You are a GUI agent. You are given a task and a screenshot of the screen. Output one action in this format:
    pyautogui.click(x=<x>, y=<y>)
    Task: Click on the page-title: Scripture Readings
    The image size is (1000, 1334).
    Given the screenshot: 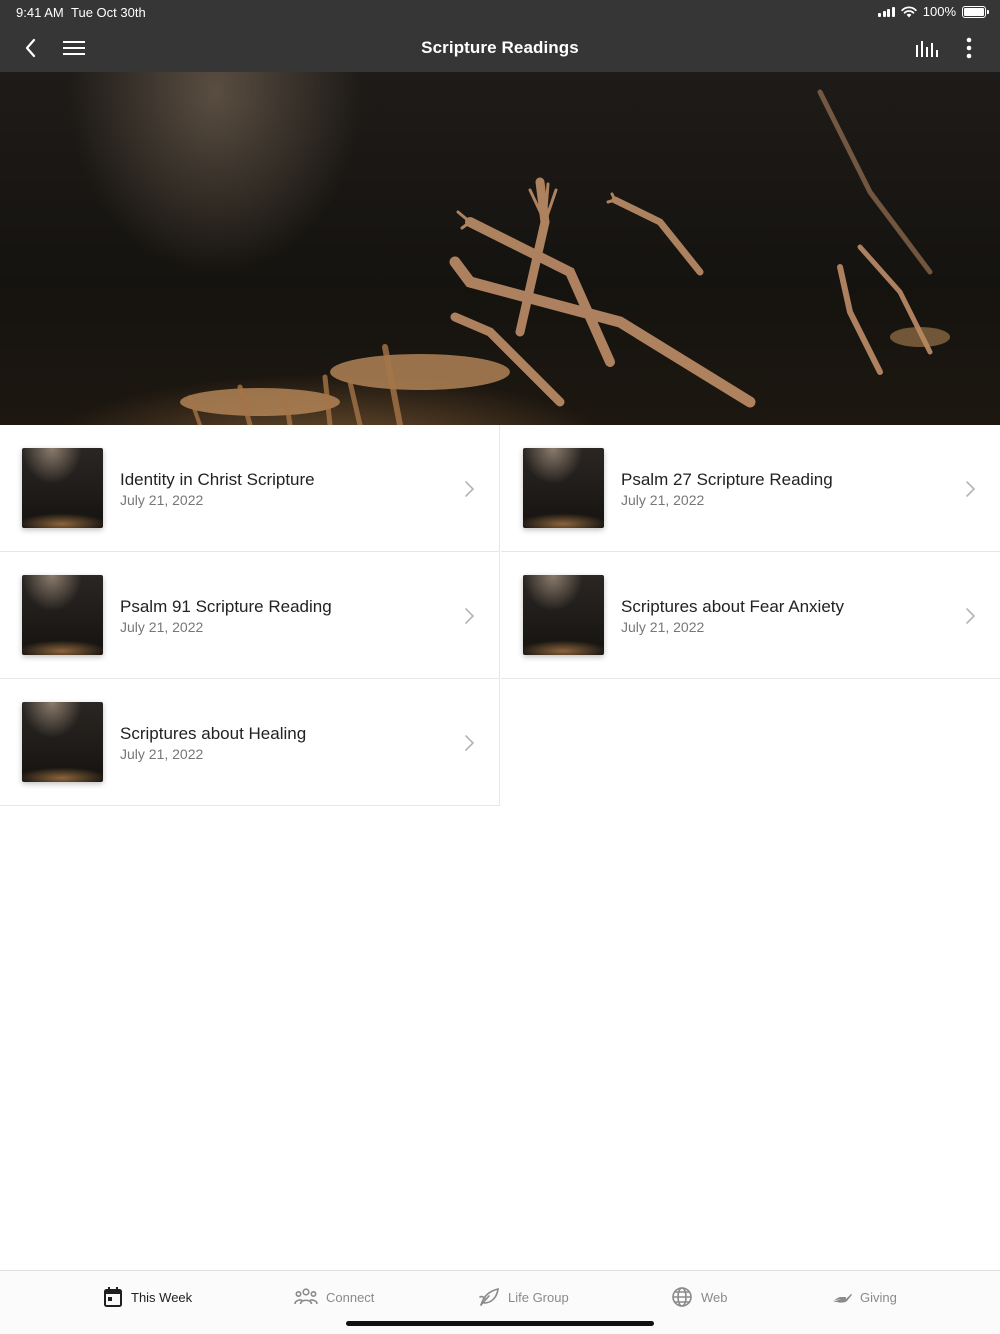 What is the action you would take?
    pyautogui.click(x=500, y=47)
    